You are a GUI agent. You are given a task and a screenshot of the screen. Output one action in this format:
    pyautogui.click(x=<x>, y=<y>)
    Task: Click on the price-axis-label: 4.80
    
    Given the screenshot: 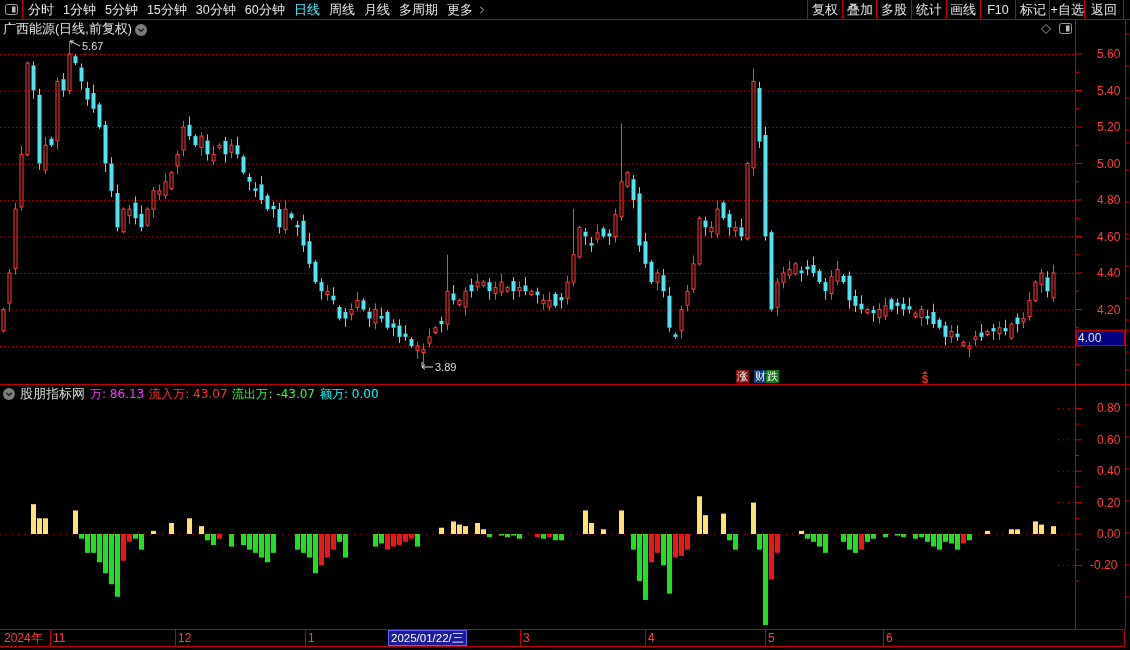 What is the action you would take?
    pyautogui.click(x=1109, y=200)
    